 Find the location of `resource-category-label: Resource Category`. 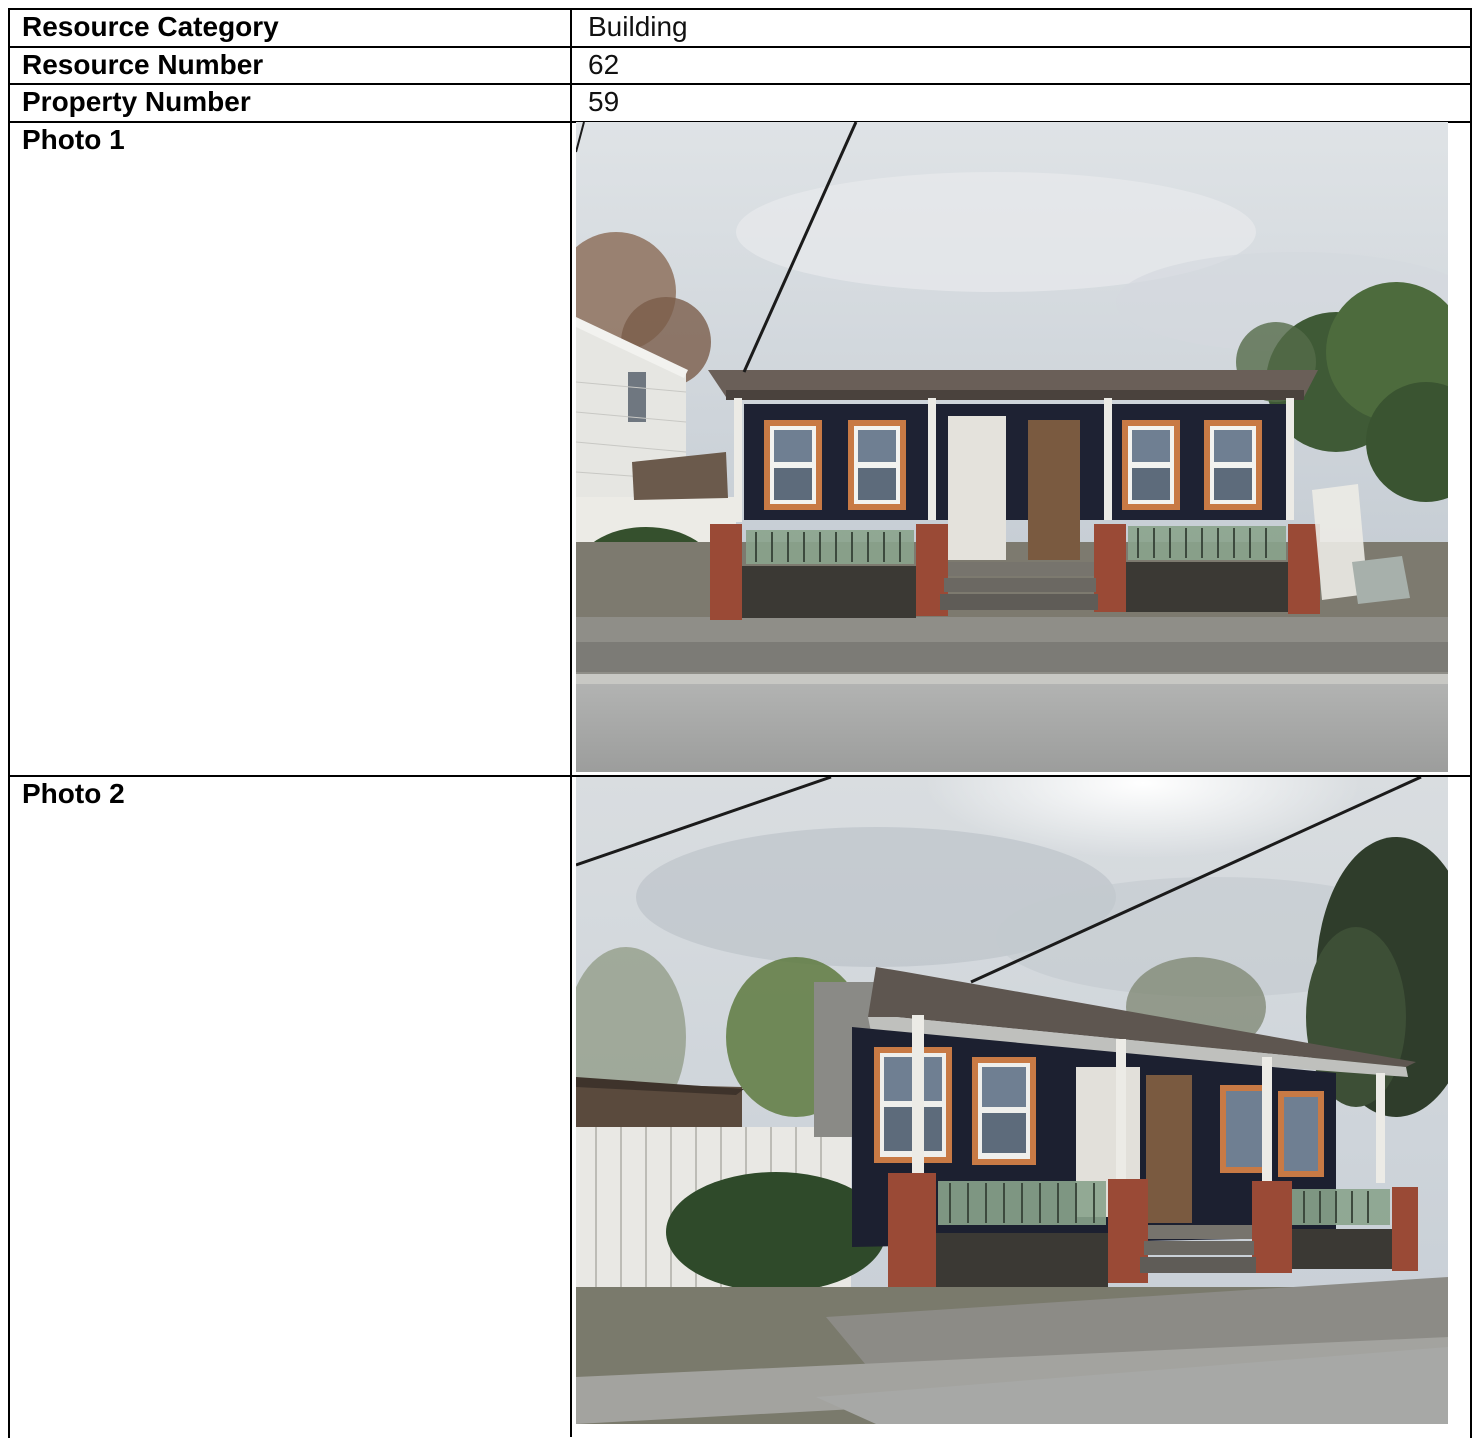

resource-category-label: Resource Category is located at coordinates (291, 28).